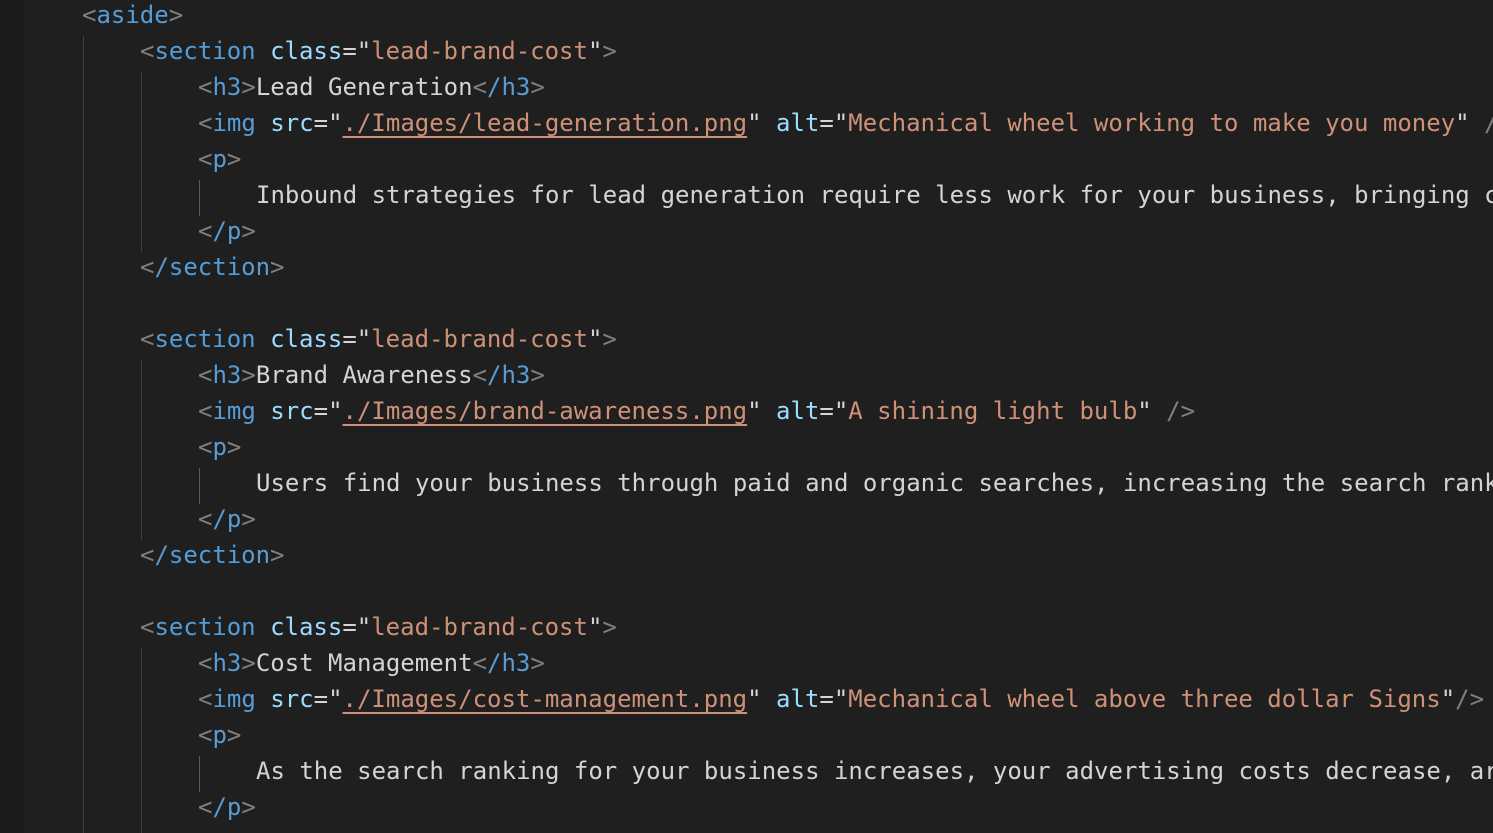  What do you see at coordinates (12, 416) in the screenshot?
I see `editor-gutter` at bounding box center [12, 416].